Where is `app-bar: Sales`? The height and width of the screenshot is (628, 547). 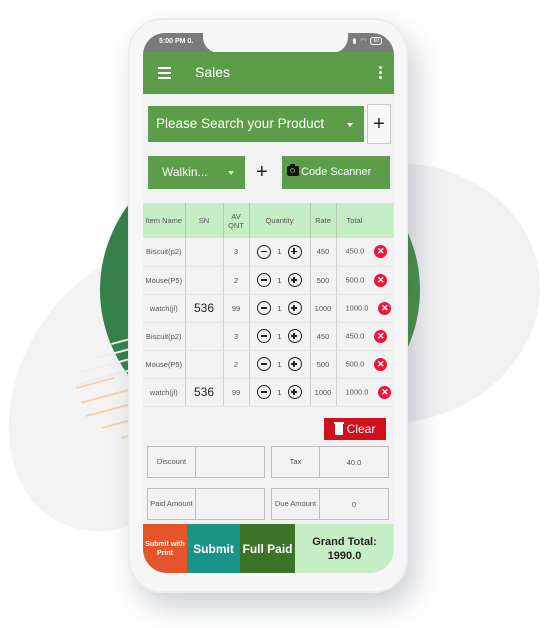 app-bar: Sales is located at coordinates (268, 73).